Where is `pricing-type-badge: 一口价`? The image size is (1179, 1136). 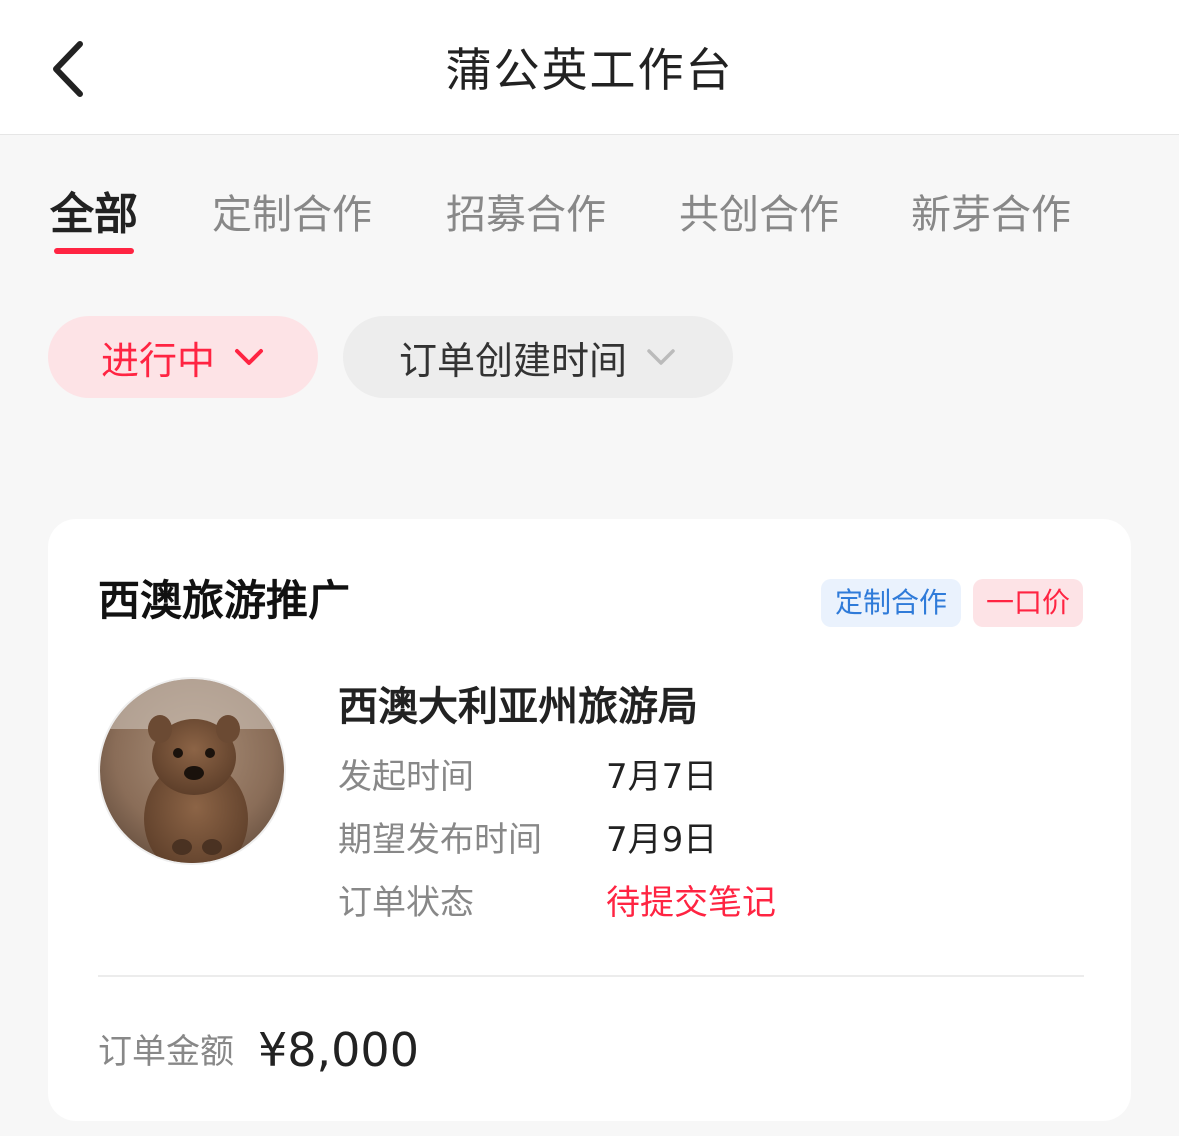 pricing-type-badge: 一口价 is located at coordinates (1028, 603).